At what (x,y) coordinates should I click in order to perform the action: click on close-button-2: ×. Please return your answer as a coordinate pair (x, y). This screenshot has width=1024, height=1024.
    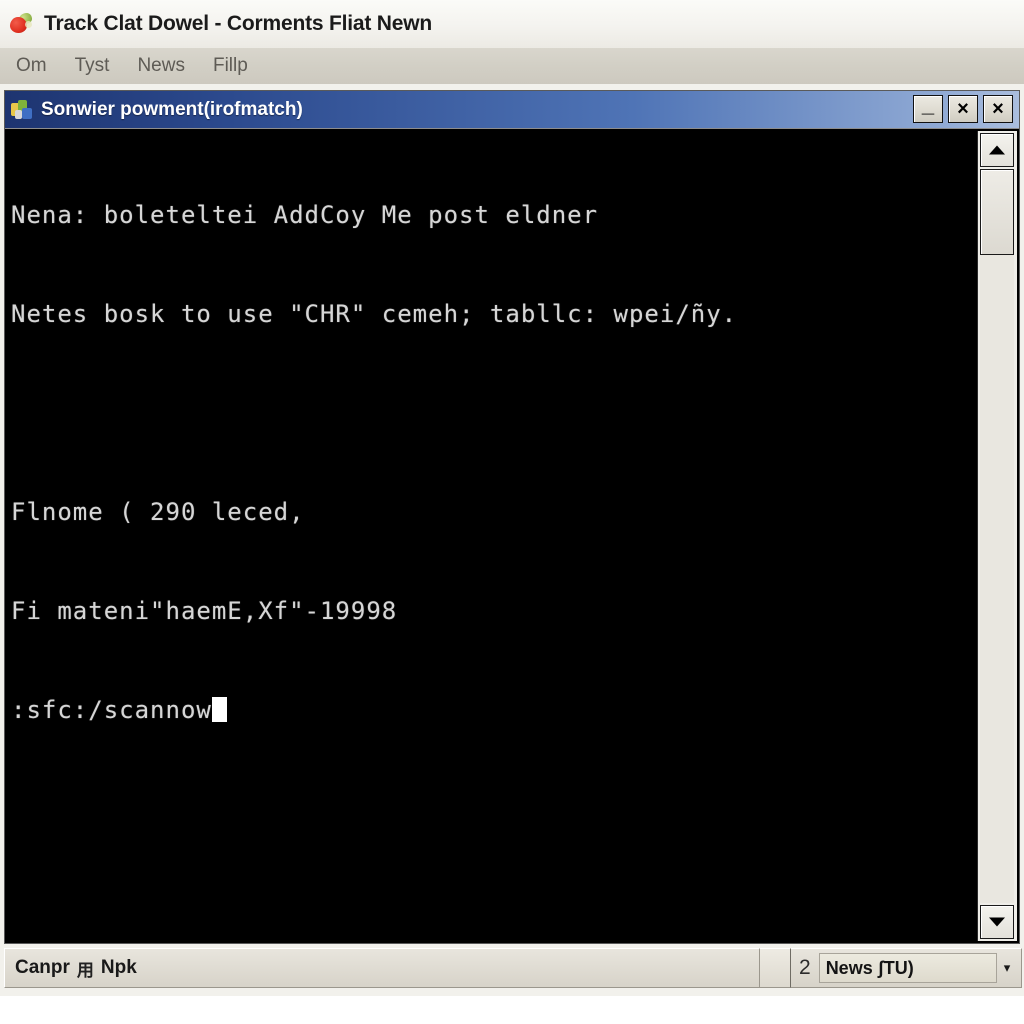
    Looking at the image, I should click on (998, 109).